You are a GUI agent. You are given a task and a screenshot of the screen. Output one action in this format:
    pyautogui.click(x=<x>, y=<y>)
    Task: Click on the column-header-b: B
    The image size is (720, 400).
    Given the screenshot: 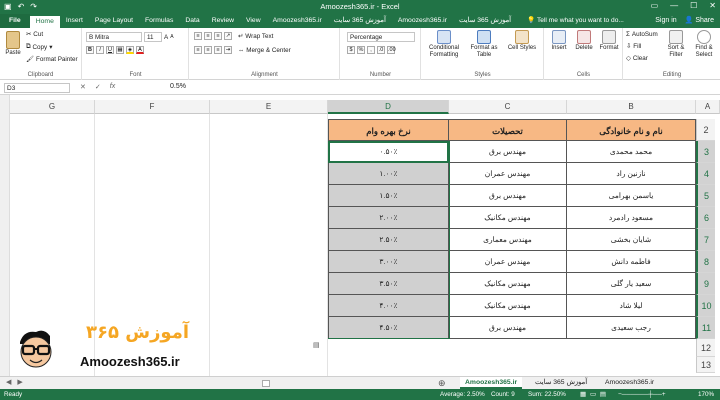 What is the action you would take?
    pyautogui.click(x=631, y=107)
    